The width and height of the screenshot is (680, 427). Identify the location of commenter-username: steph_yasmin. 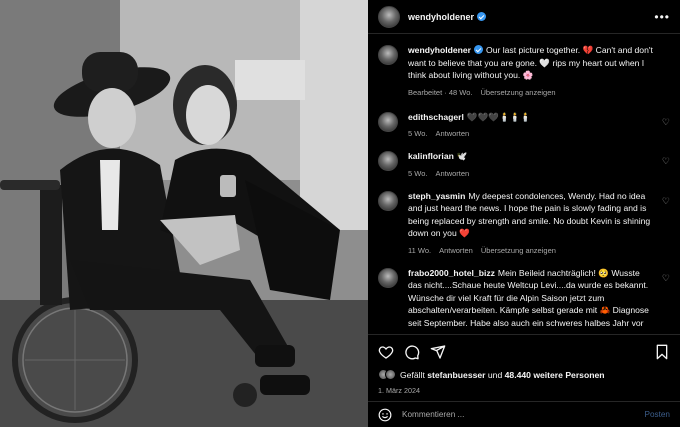
(436, 196).